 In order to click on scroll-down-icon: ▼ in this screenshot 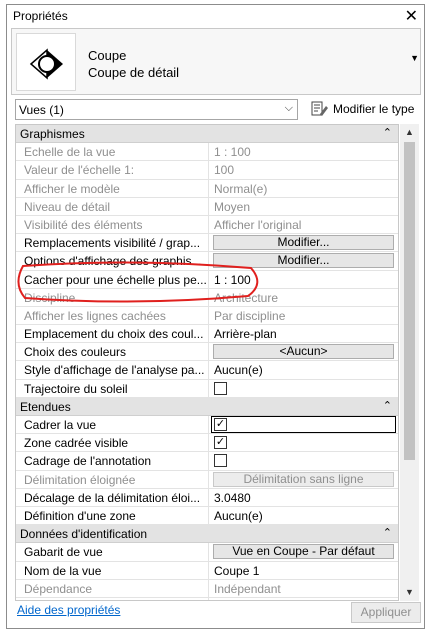, I will do `click(409, 592)`.